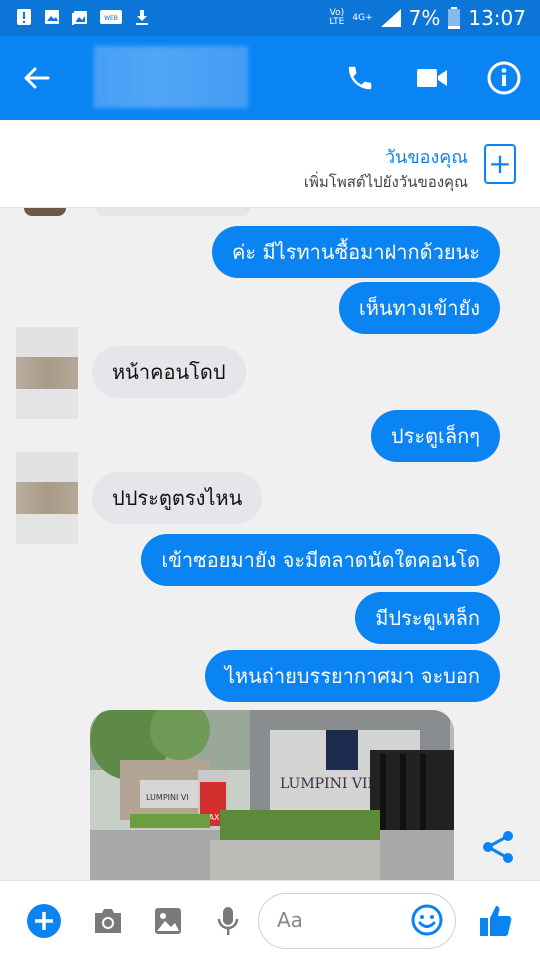  Describe the element at coordinates (320, 560) in the screenshot. I see `message-outgoing: เข้าซอยมายัง จะมีตลาดนัดใตคอนโด` at that location.